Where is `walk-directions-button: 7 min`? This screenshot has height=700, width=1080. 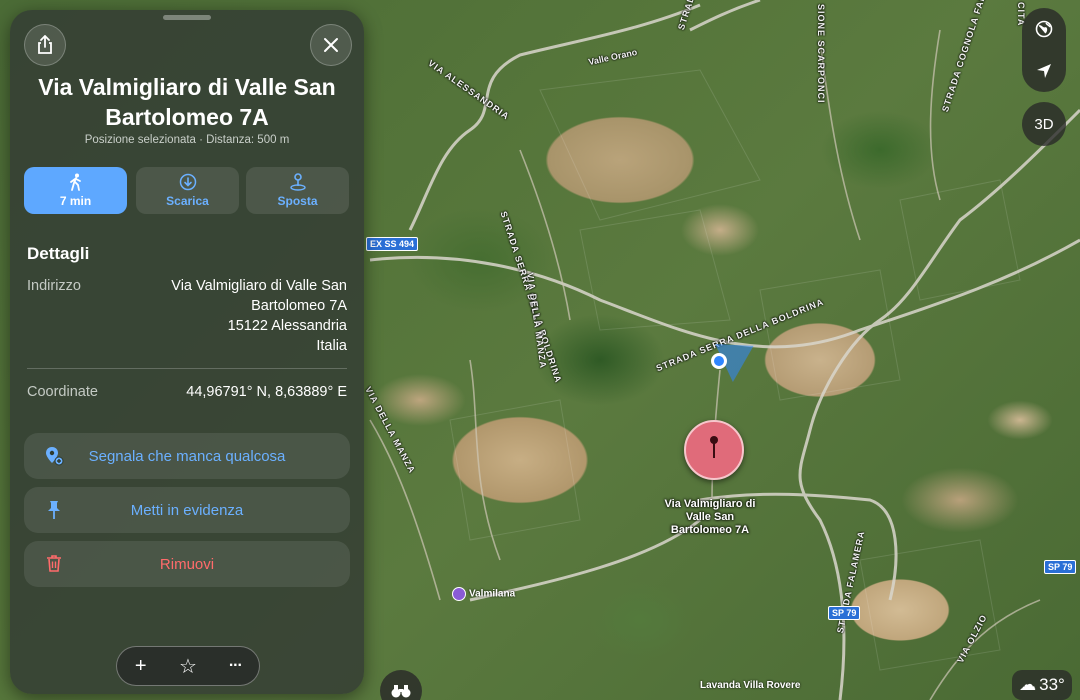
walk-directions-button: 7 min is located at coordinates (75, 190).